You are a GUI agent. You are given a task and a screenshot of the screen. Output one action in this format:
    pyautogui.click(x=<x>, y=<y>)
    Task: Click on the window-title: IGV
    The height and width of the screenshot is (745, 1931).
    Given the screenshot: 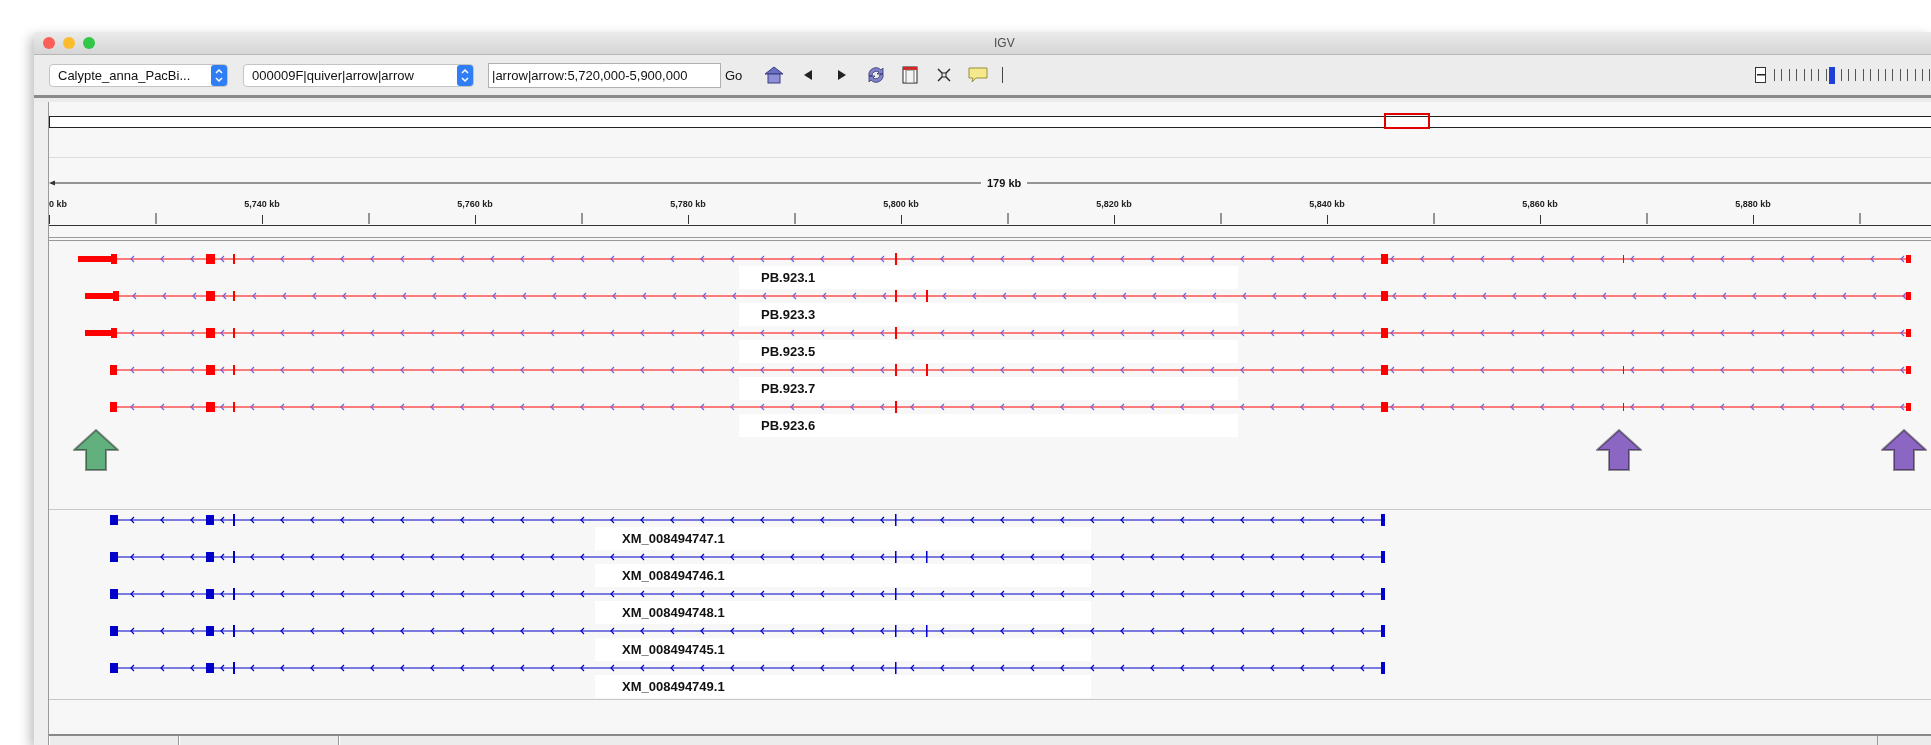 What is the action you would take?
    pyautogui.click(x=1004, y=43)
    